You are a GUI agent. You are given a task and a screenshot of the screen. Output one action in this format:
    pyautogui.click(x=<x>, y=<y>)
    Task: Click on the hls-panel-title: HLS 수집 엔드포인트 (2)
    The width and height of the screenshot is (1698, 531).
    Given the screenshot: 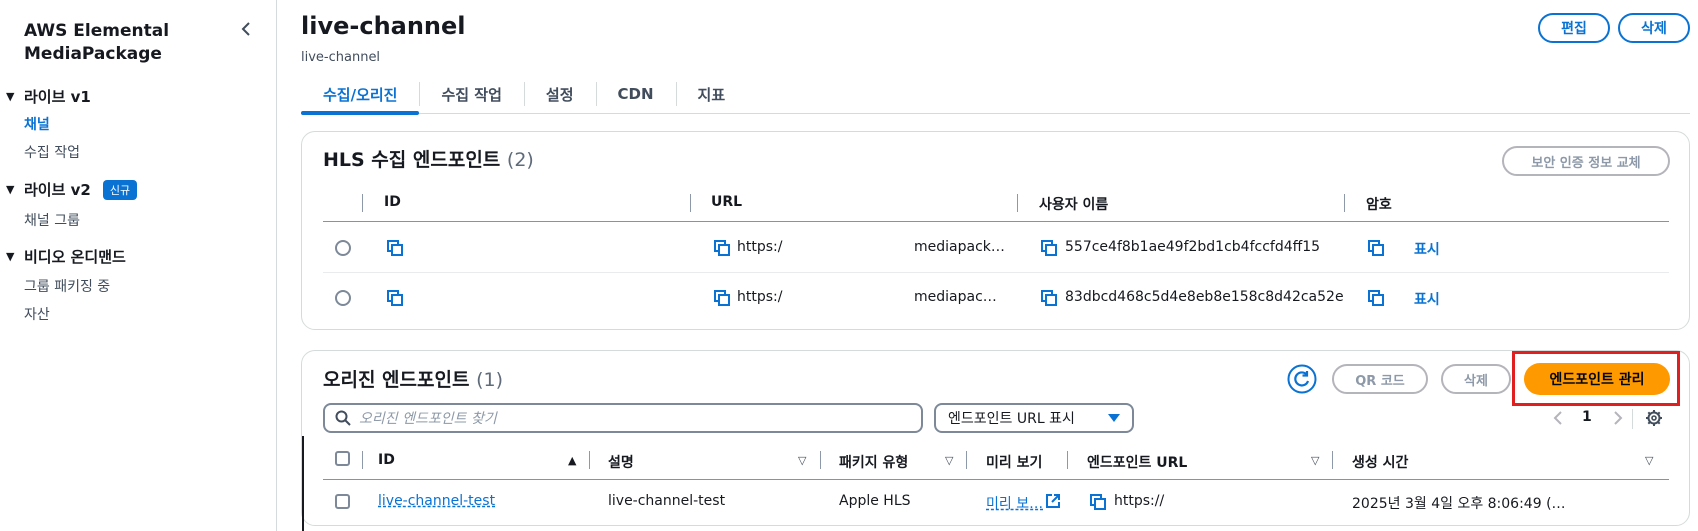 What is the action you would take?
    pyautogui.click(x=428, y=158)
    